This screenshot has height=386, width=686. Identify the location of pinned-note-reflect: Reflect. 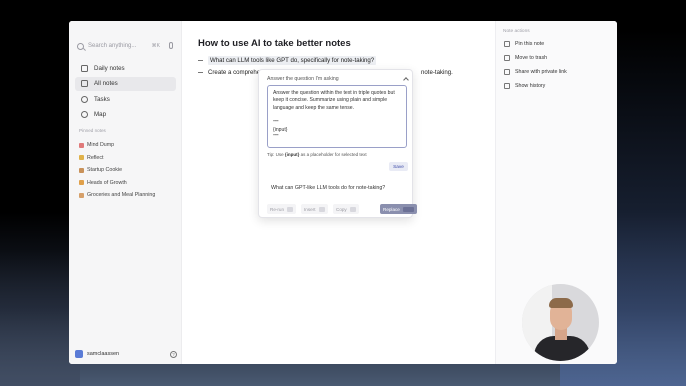
(129, 158).